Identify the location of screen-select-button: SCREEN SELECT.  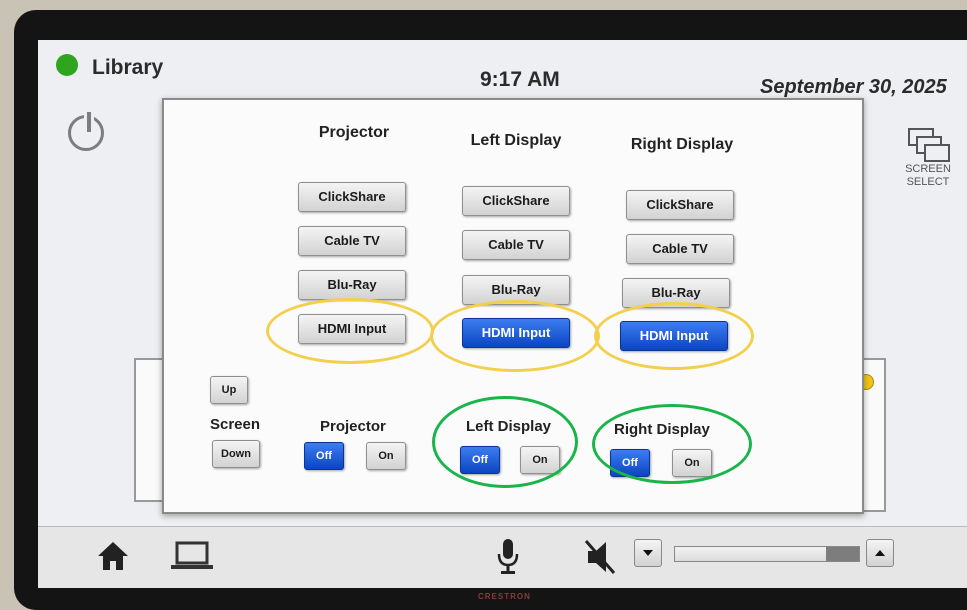
(928, 158).